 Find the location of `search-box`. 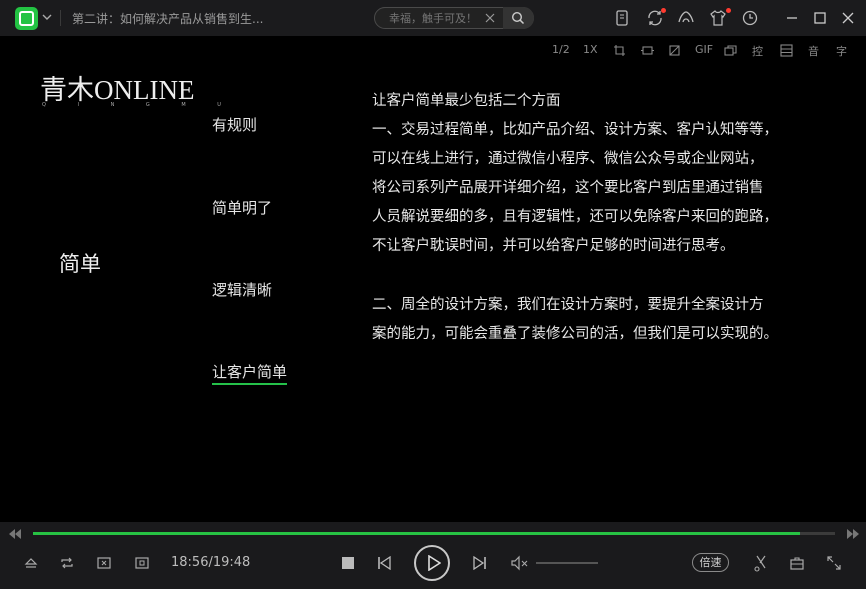

search-box is located at coordinates (454, 18).